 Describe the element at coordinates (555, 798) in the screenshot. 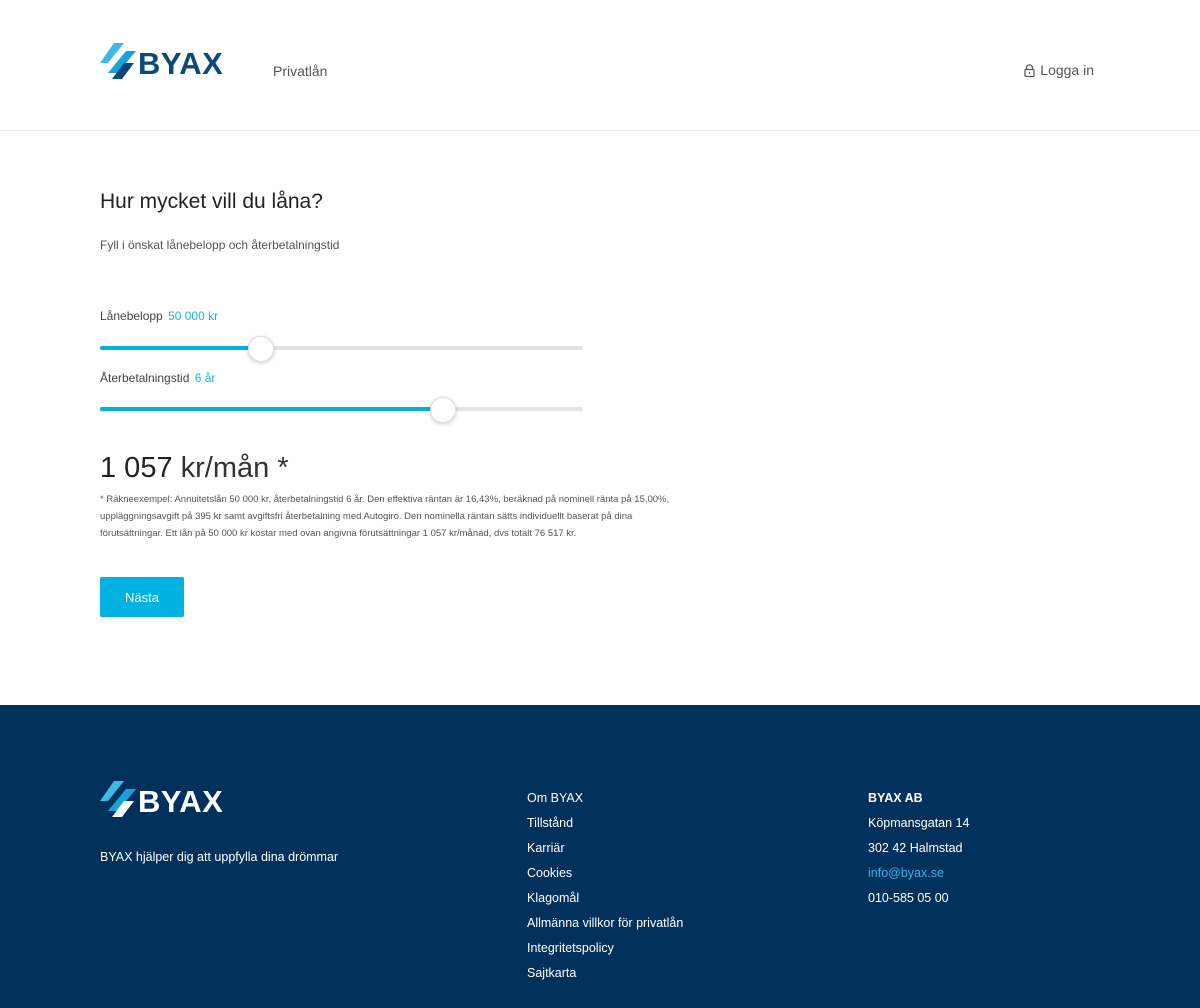

I see `footer-link-om-byax: Om BYAX` at that location.